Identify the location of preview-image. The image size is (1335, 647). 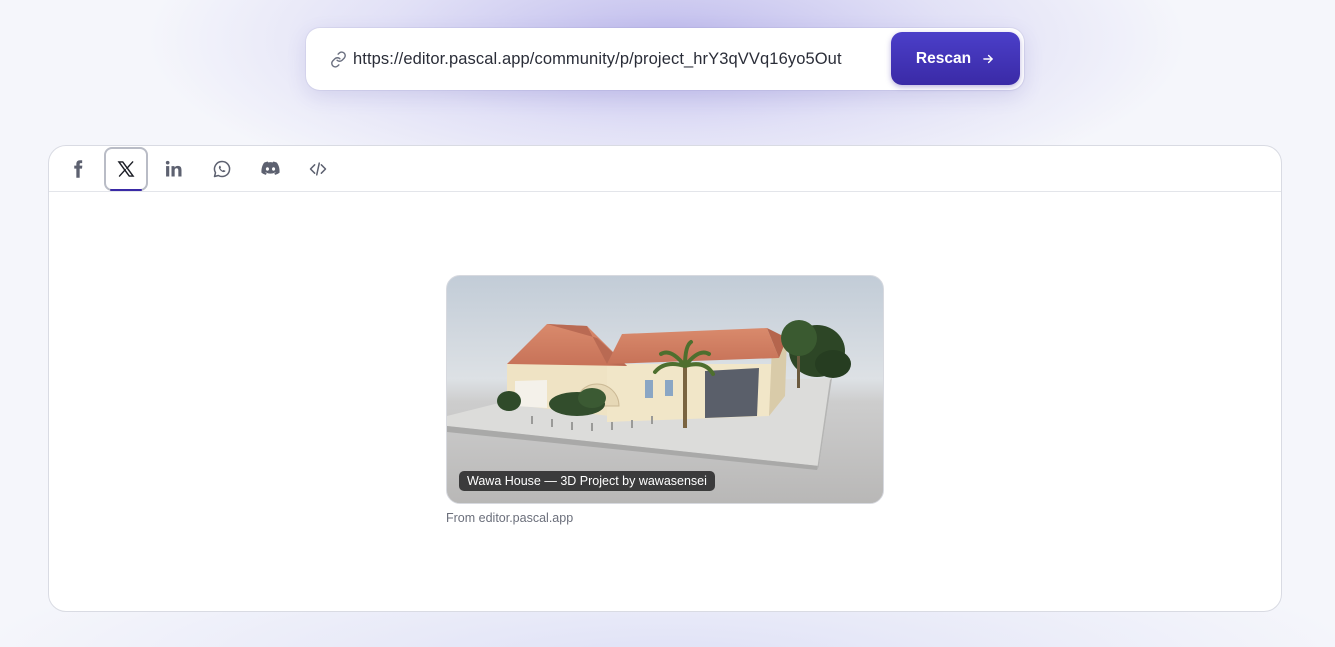
(665, 389).